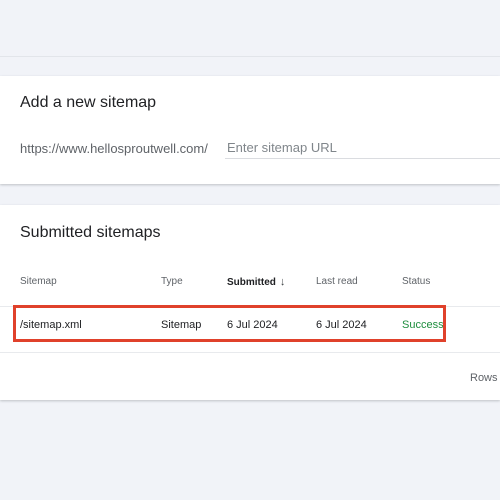 The height and width of the screenshot is (500, 500). Describe the element at coordinates (250, 306) in the screenshot. I see `header-divider` at that location.